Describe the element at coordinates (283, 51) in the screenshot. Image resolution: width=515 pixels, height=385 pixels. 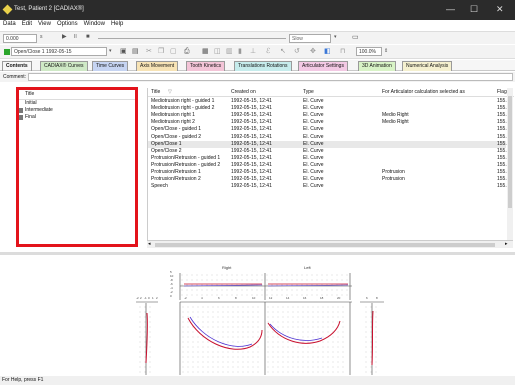
I see `axis-icon: ↖` at that location.